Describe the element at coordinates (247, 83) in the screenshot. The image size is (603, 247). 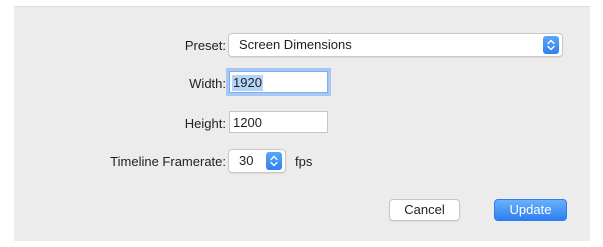
I see `width-value: 1920` at that location.